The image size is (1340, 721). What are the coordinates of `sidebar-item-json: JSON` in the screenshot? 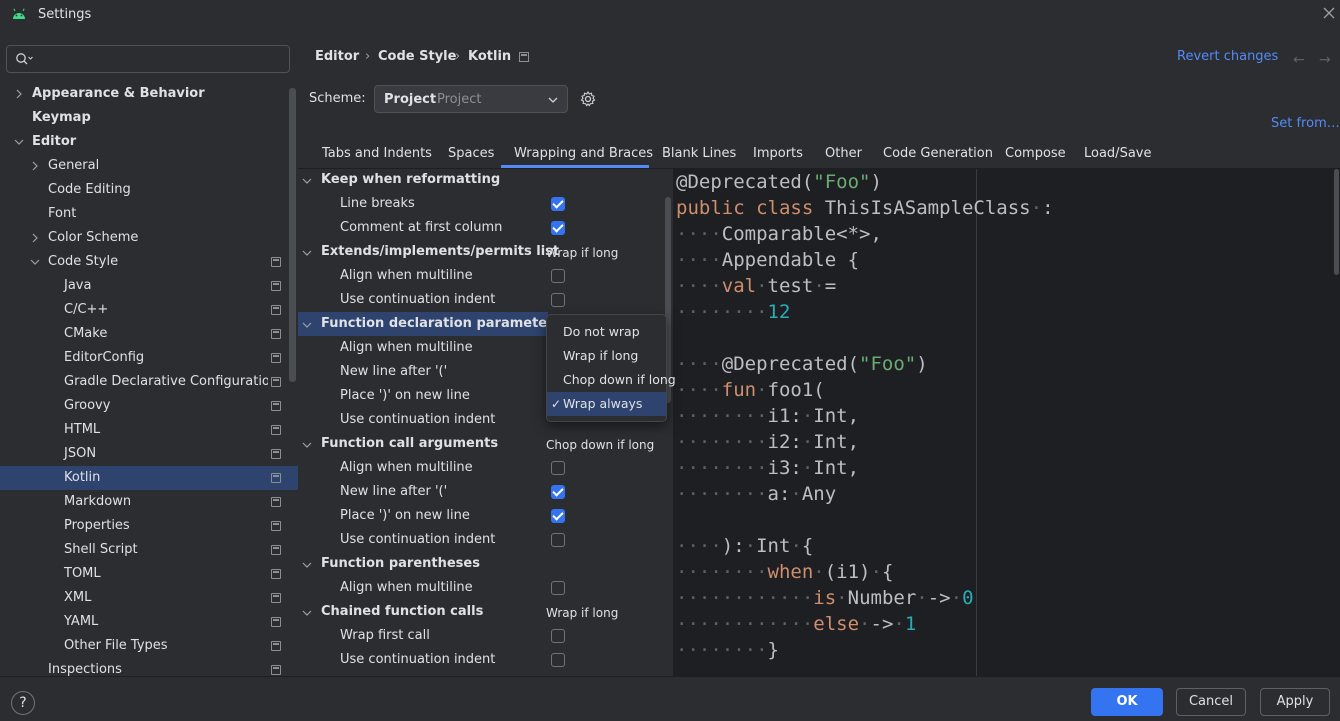 It's located at (149, 454).